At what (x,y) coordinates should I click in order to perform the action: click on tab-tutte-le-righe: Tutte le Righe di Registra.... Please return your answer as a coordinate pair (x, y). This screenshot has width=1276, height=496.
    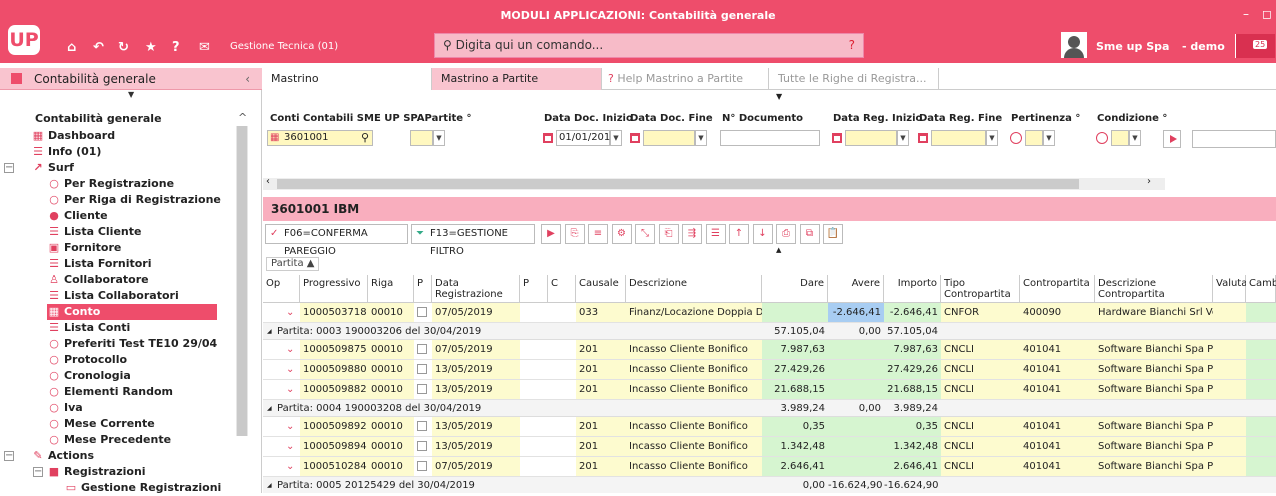
    Looking at the image, I should click on (854, 79).